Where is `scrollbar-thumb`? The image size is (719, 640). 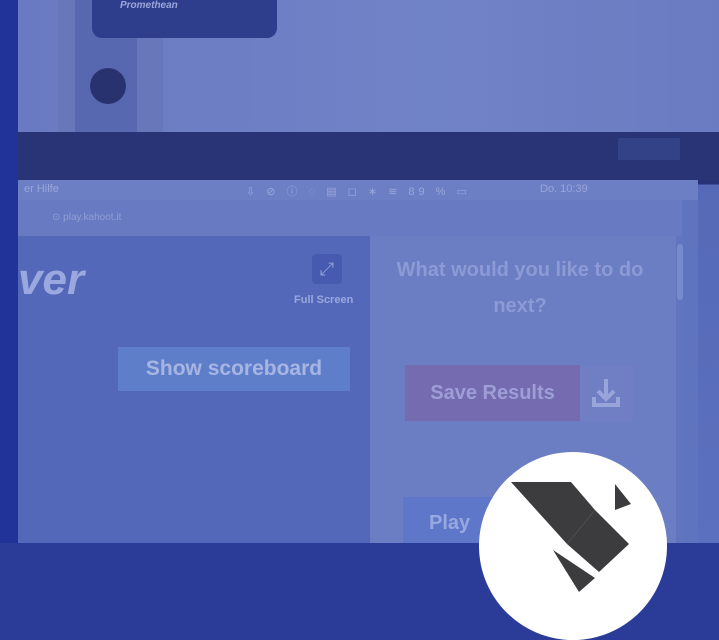
scrollbar-thumb is located at coordinates (680, 272).